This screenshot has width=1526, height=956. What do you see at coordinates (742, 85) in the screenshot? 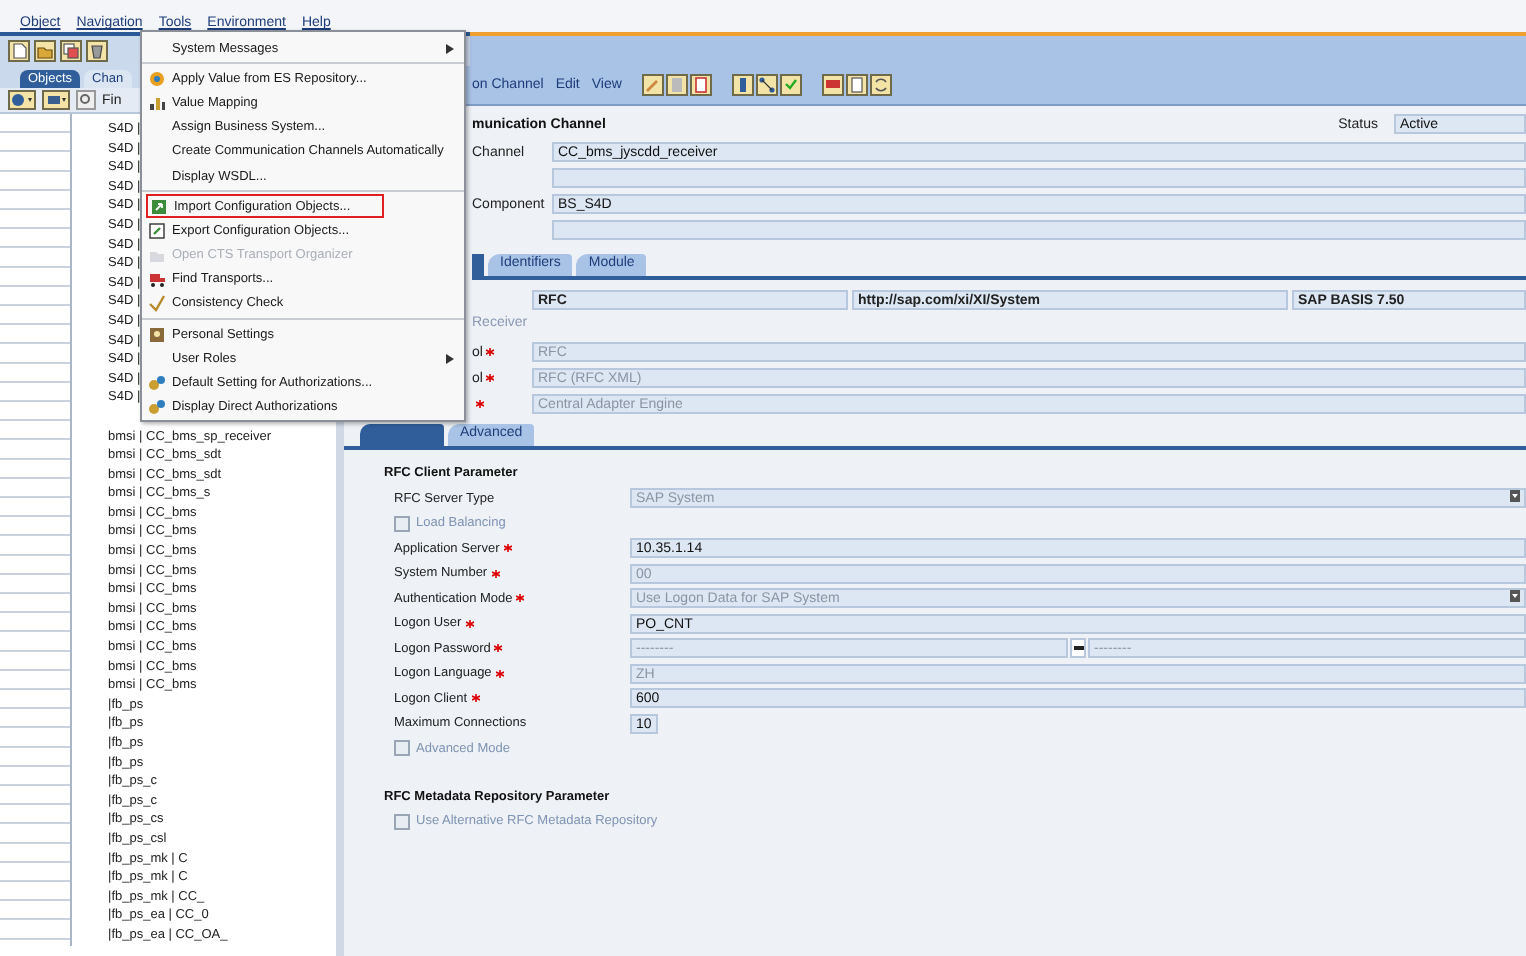
I see `info-icon` at bounding box center [742, 85].